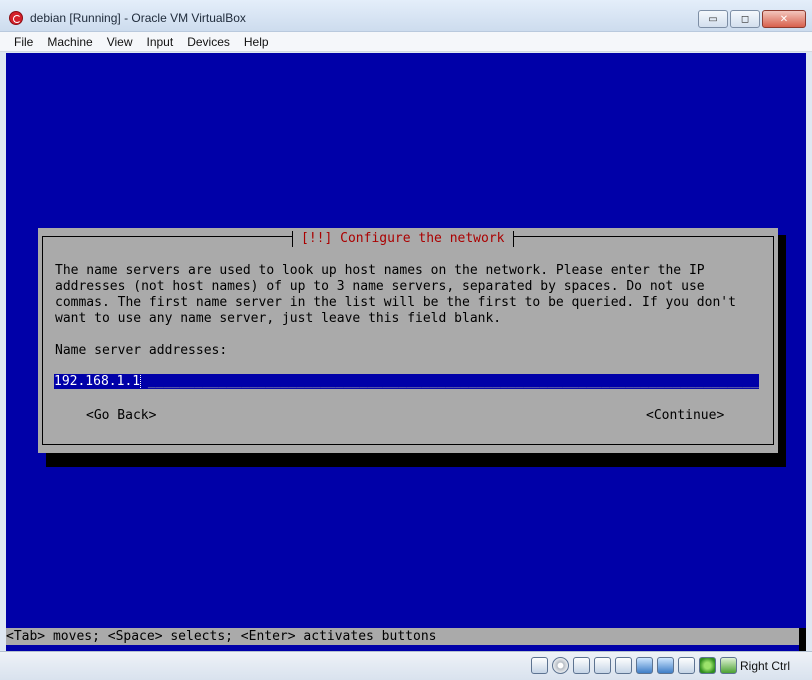 Image resolution: width=812 pixels, height=680 pixels. What do you see at coordinates (665, 665) in the screenshot?
I see `network-icon` at bounding box center [665, 665].